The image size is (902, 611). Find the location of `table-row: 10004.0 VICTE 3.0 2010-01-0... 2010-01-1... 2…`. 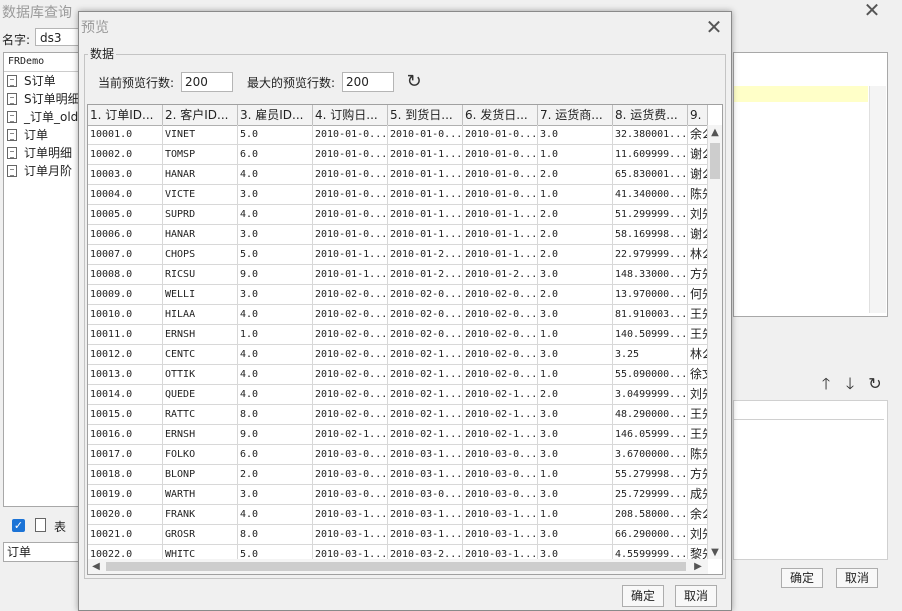

table-row: 10004.0 VICTE 3.0 2010-01-0... 2010-01-1... 2… is located at coordinates (398, 195).